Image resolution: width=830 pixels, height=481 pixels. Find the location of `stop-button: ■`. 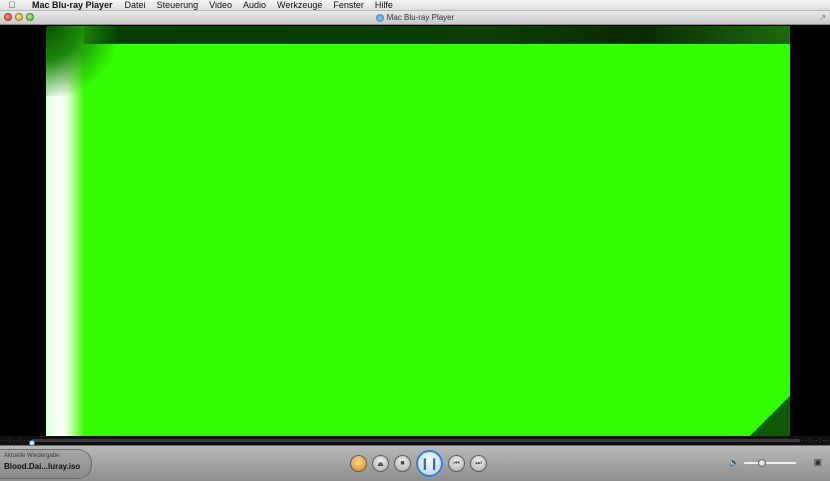

stop-button: ■ is located at coordinates (402, 463).